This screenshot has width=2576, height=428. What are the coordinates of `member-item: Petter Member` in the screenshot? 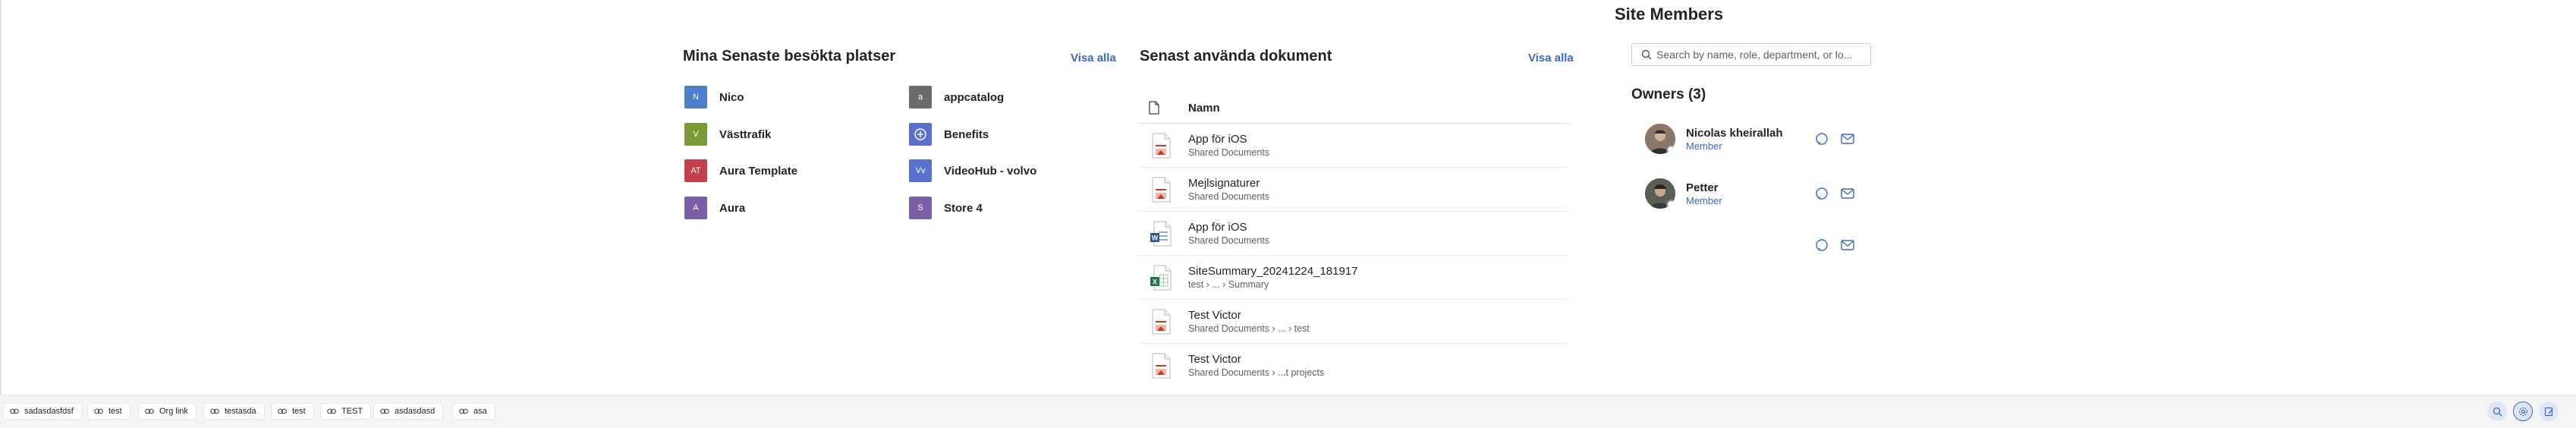 It's located at (1683, 193).